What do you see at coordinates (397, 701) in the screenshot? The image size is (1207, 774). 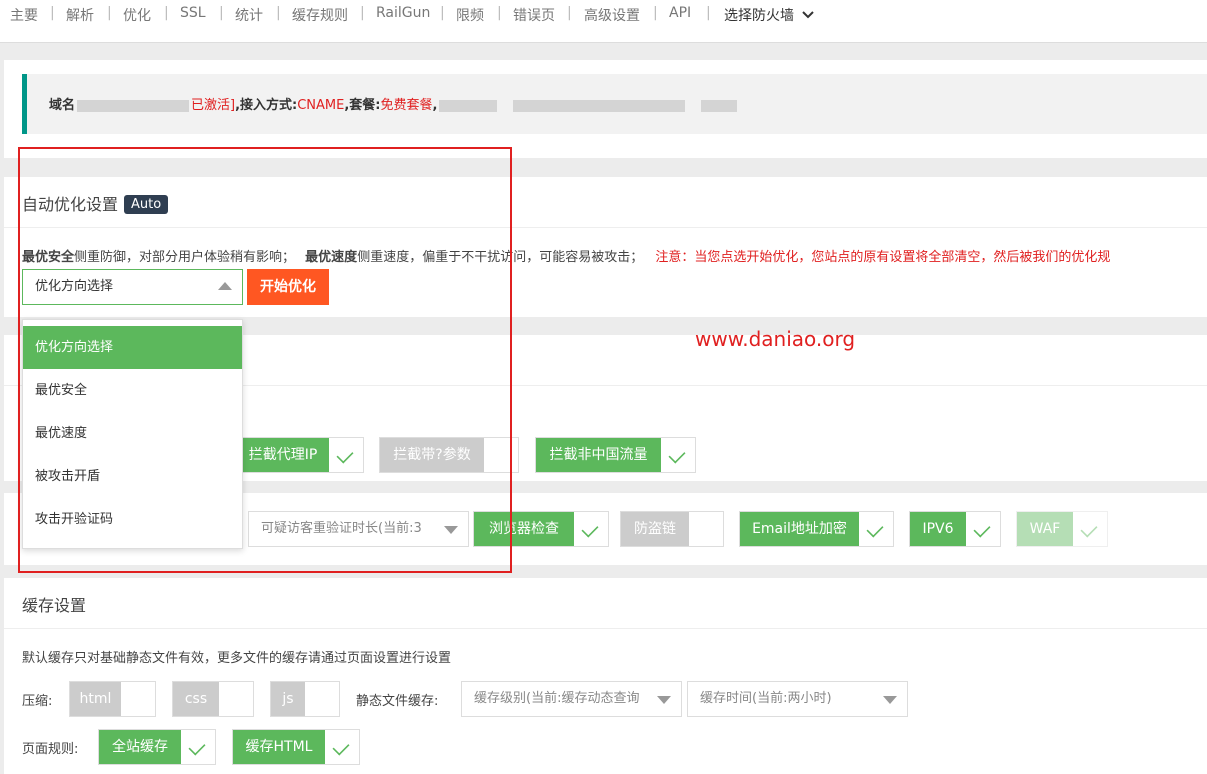 I see `static-cache-label: 静态文件缓存:` at bounding box center [397, 701].